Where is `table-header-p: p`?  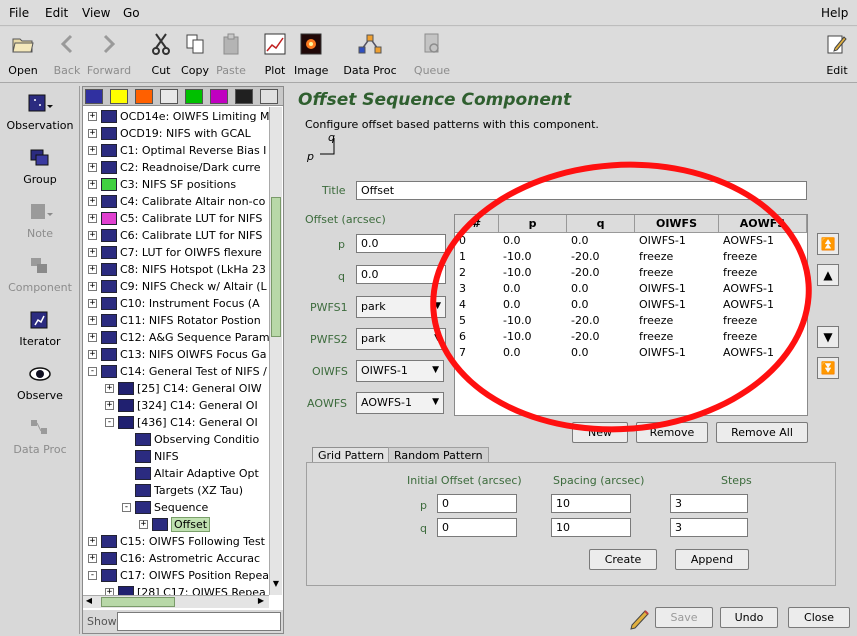 table-header-p: p is located at coordinates (533, 224).